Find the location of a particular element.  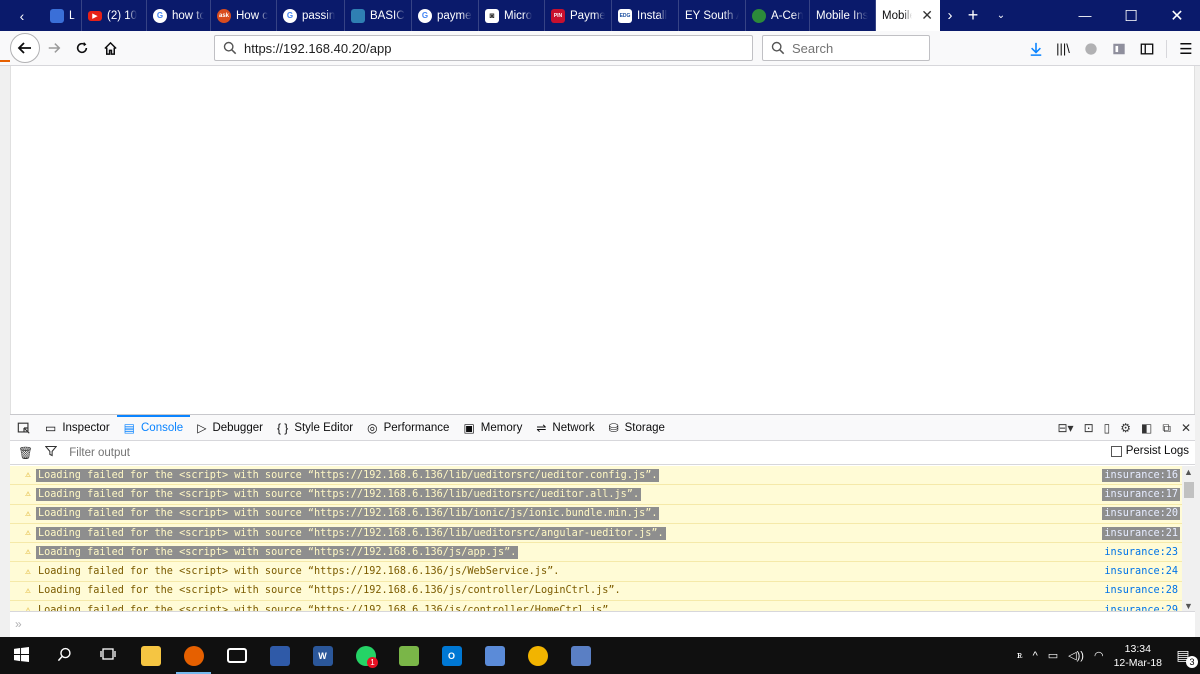

edg-icon: EDG is located at coordinates (625, 15).